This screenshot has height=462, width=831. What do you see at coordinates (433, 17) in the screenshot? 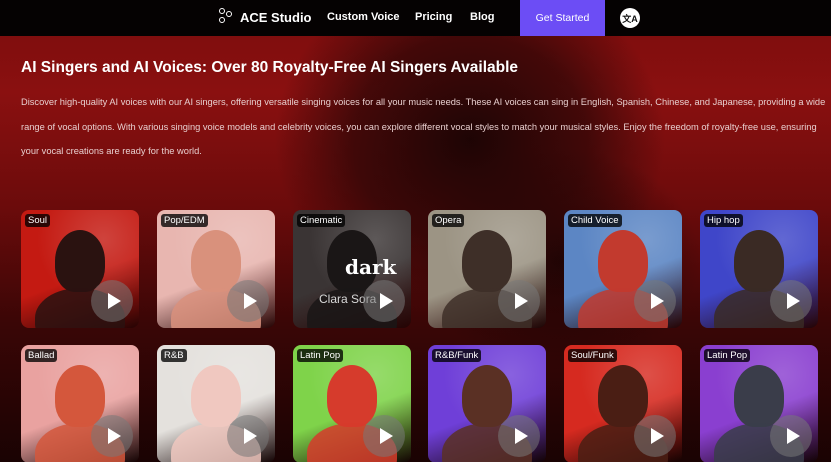
I see `nav-pricing: Pricing` at bounding box center [433, 17].